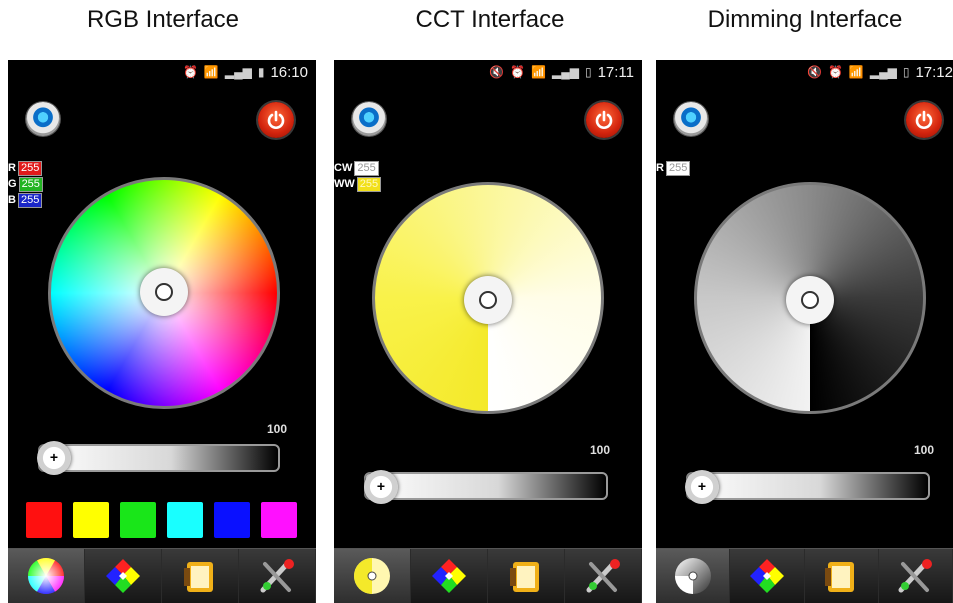  I want to click on tab-color-wheel, so click(46, 576).